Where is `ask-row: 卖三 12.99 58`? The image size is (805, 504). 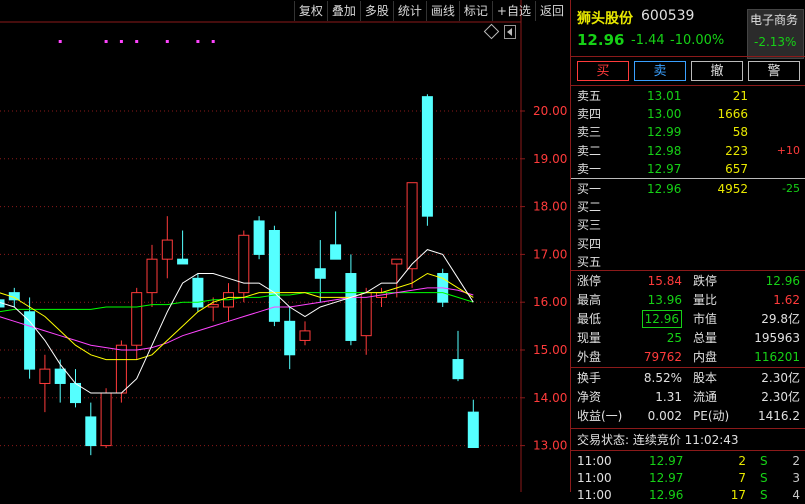 ask-row: 卖三 12.99 58 is located at coordinates (688, 132).